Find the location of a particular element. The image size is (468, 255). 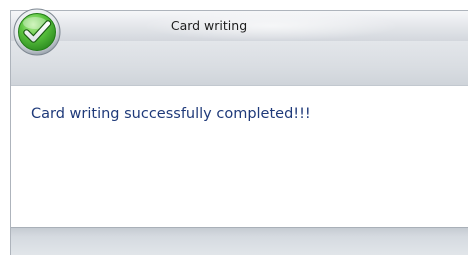

title-bar: Card writing is located at coordinates (239, 26).